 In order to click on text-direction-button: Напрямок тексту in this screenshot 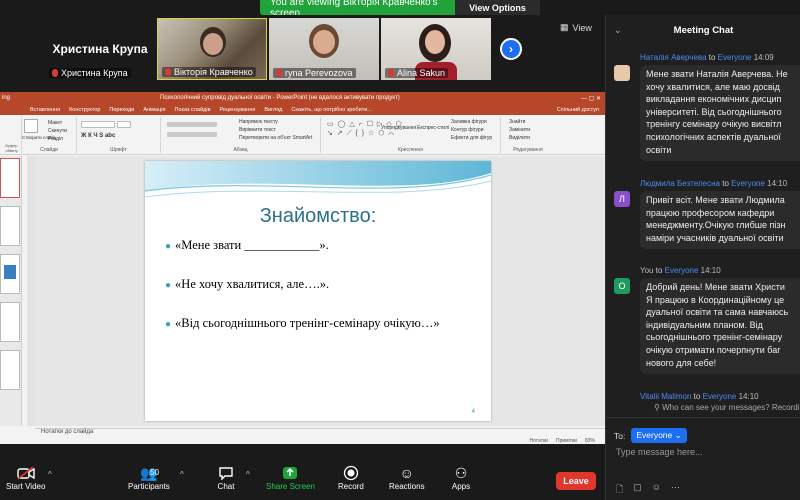, I will do `click(258, 122)`.